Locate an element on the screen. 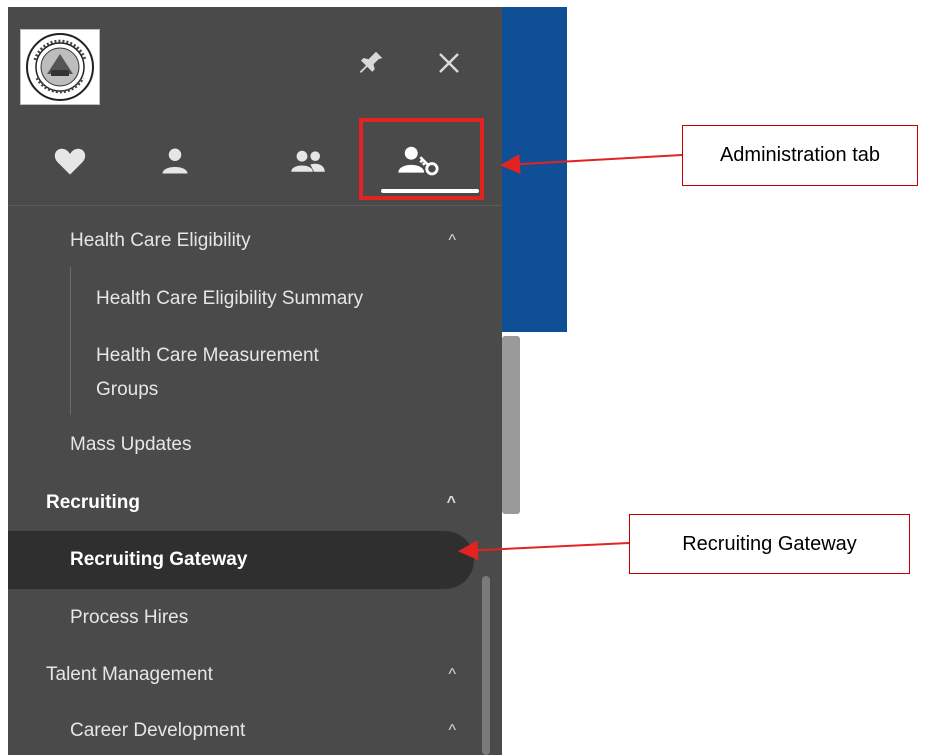 The image size is (952, 755). annotation-text: Recruiting Gateway is located at coordinates (769, 543).